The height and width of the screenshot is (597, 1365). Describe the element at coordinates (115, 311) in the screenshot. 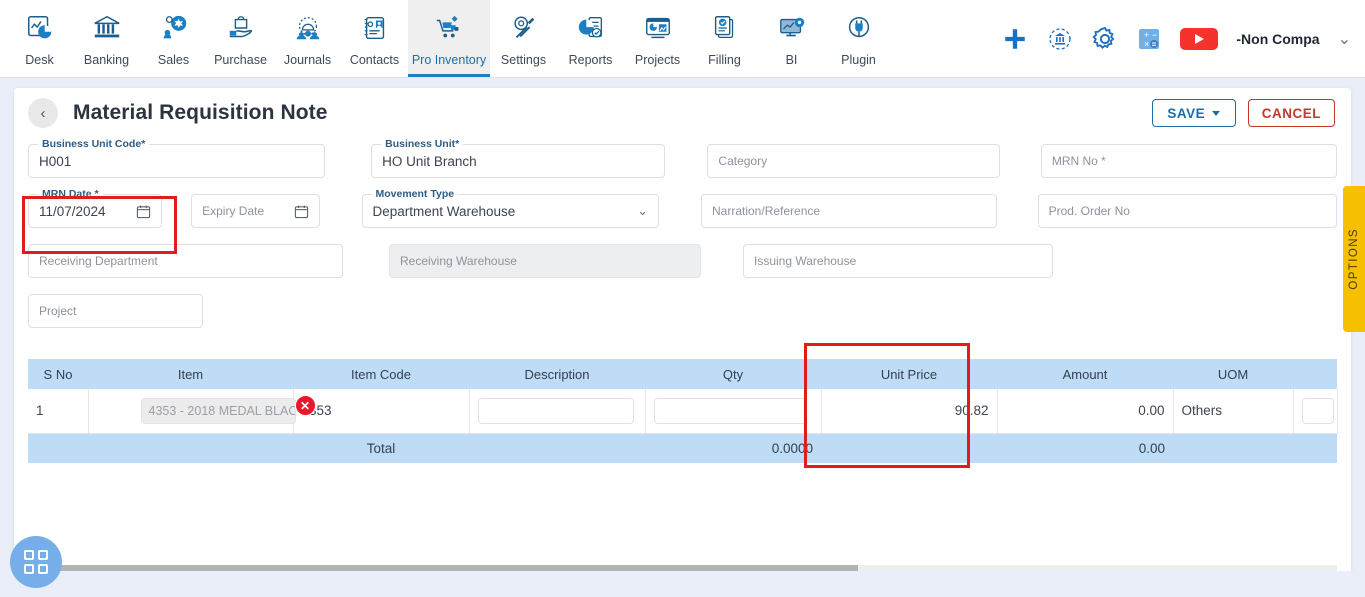

I see `project-field: Project` at that location.